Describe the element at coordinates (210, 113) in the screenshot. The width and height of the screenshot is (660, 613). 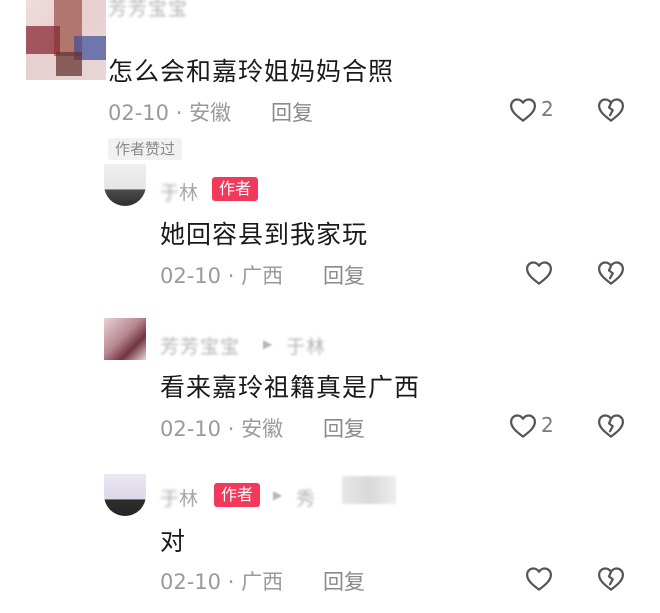
I see `comment-location: 安徽` at that location.